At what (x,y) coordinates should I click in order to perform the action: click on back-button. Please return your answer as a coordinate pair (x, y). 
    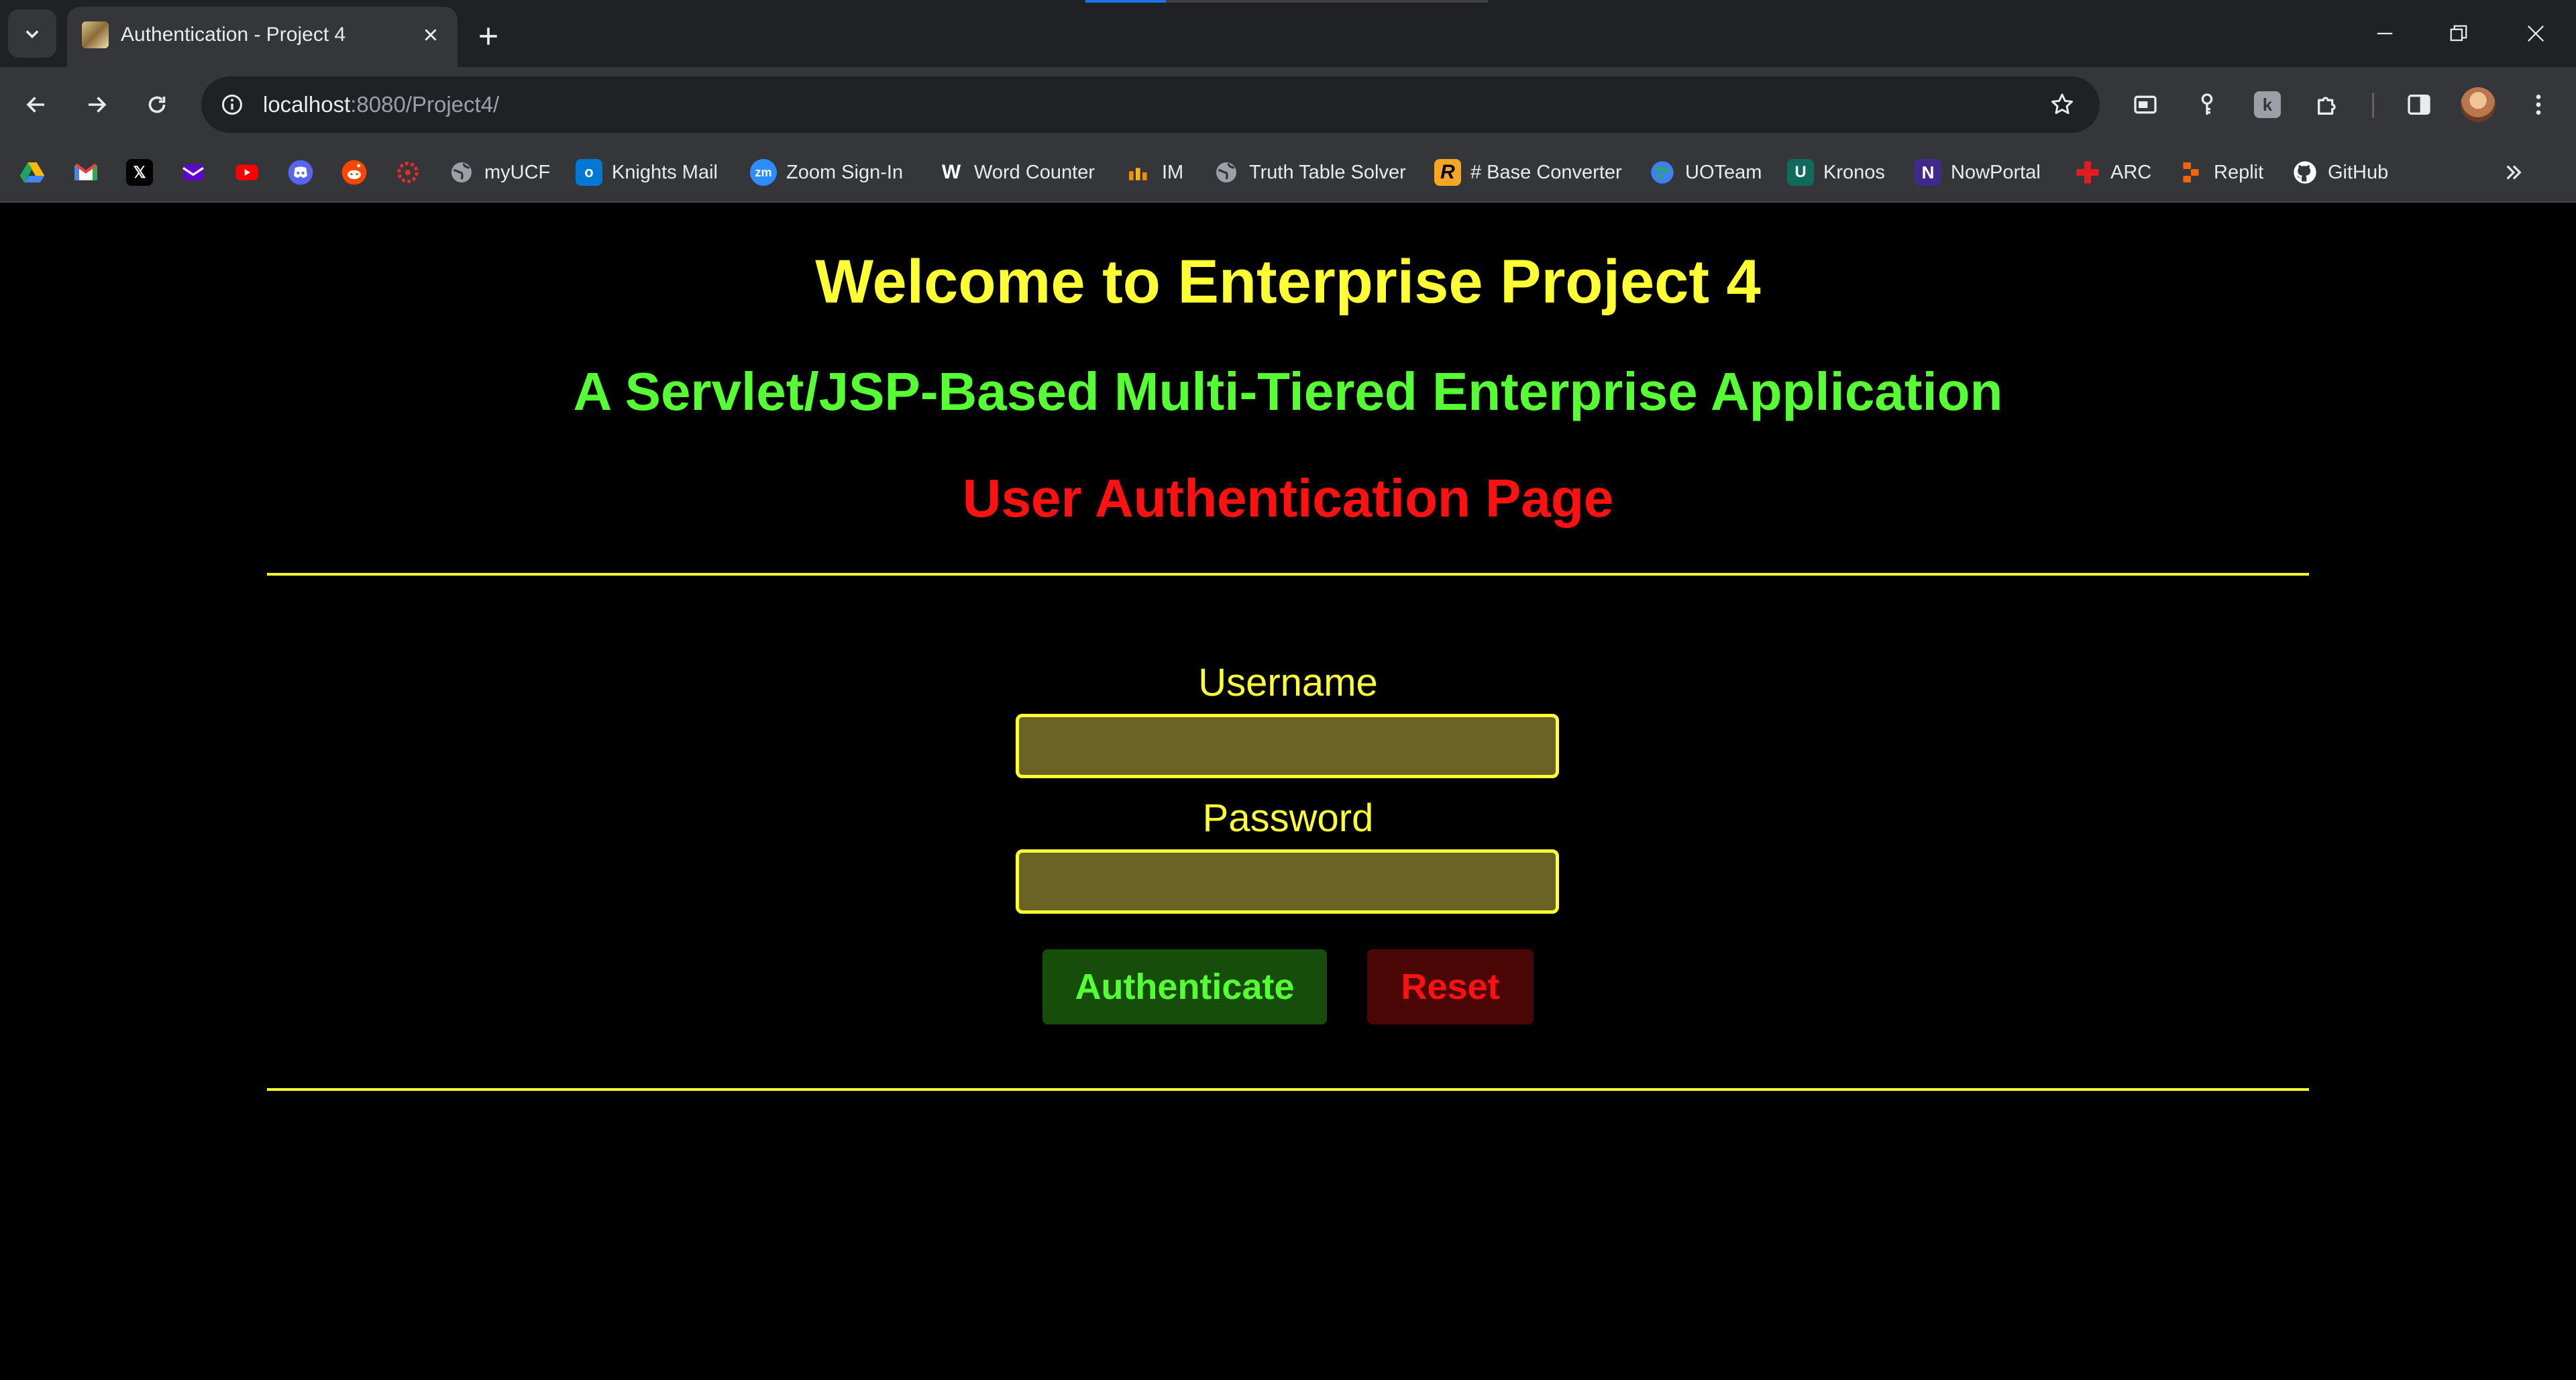
    Looking at the image, I should click on (36, 105).